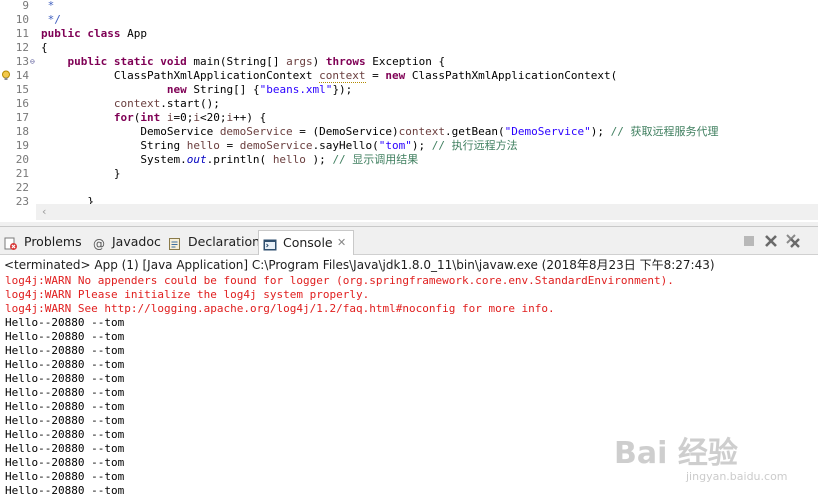 This screenshot has width=818, height=498. I want to click on code-token: "tom", so click(395, 145).